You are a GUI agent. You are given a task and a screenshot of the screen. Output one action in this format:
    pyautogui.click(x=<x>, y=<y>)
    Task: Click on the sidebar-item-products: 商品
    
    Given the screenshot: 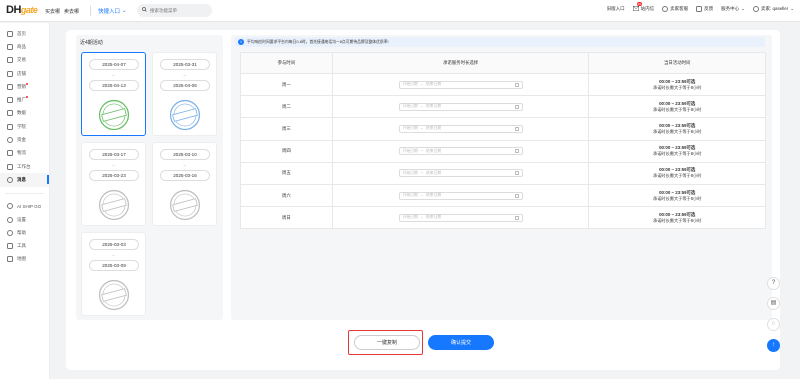 What is the action you would take?
    pyautogui.click(x=24, y=46)
    